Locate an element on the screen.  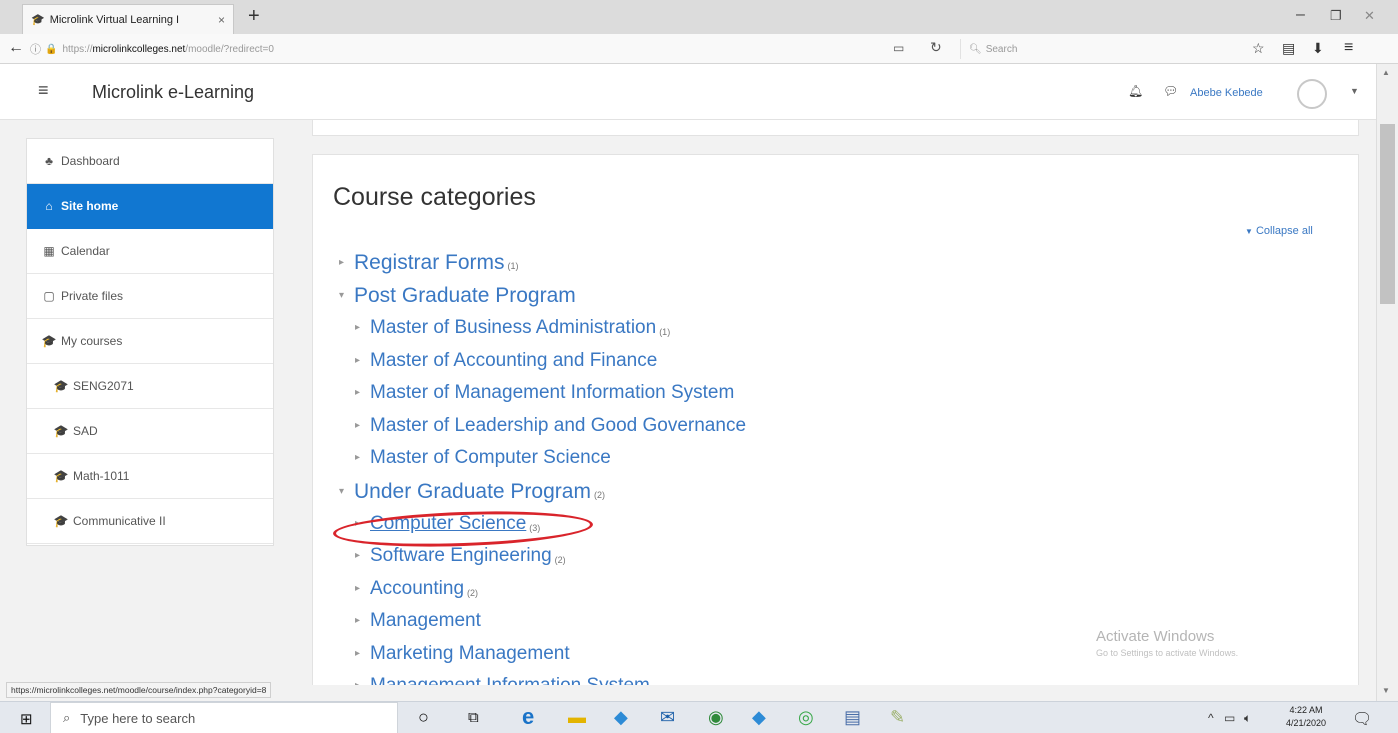
browser-search-input: 🔍︎ Search is located at coordinates (1095, 49).